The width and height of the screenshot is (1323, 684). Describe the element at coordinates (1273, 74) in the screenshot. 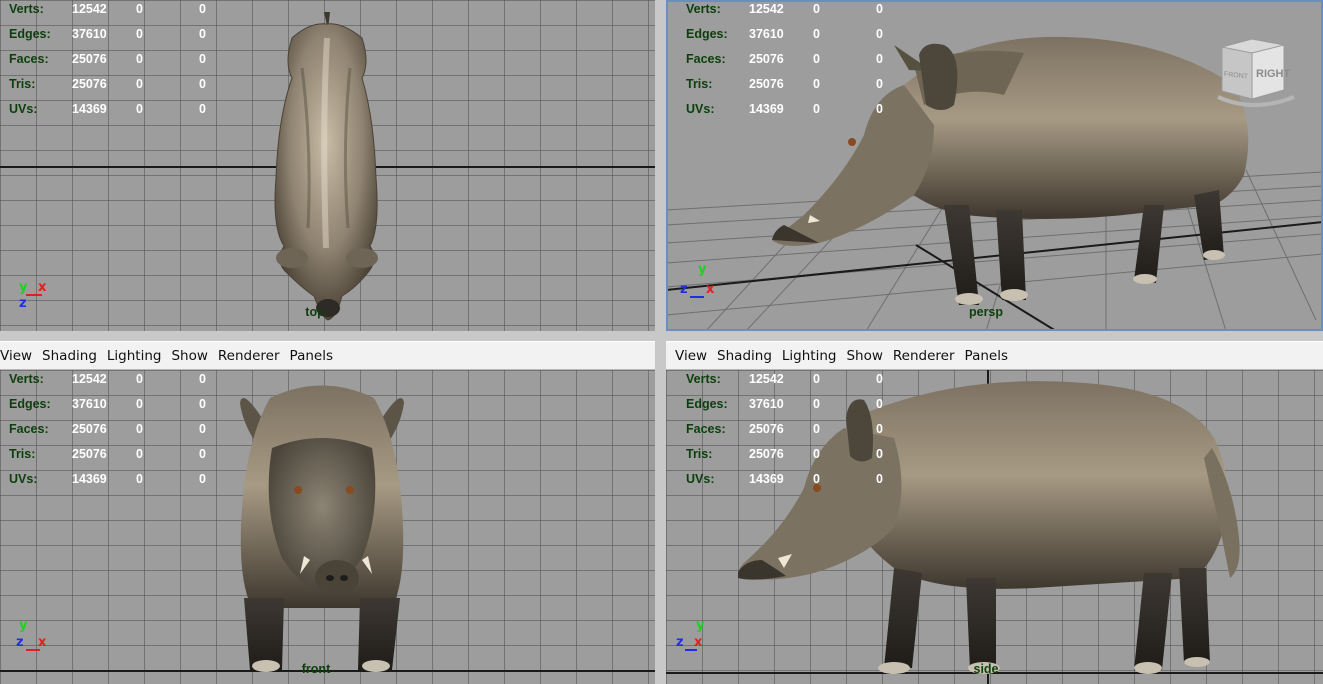

I see `viewcube-face-right: RIGHT` at that location.